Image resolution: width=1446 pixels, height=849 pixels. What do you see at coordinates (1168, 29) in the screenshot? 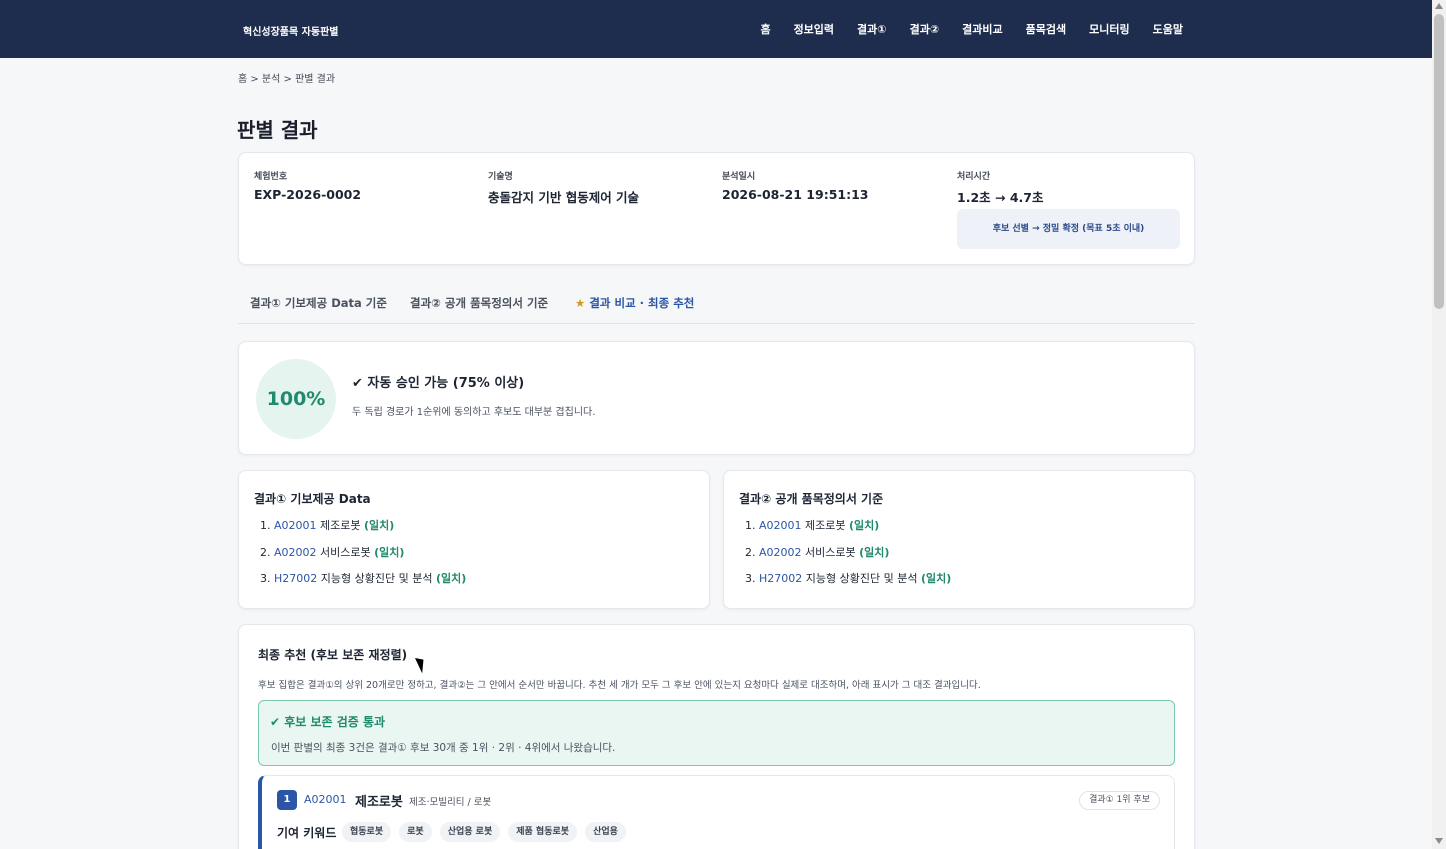
I see `nav-link-help: 도움말` at bounding box center [1168, 29].